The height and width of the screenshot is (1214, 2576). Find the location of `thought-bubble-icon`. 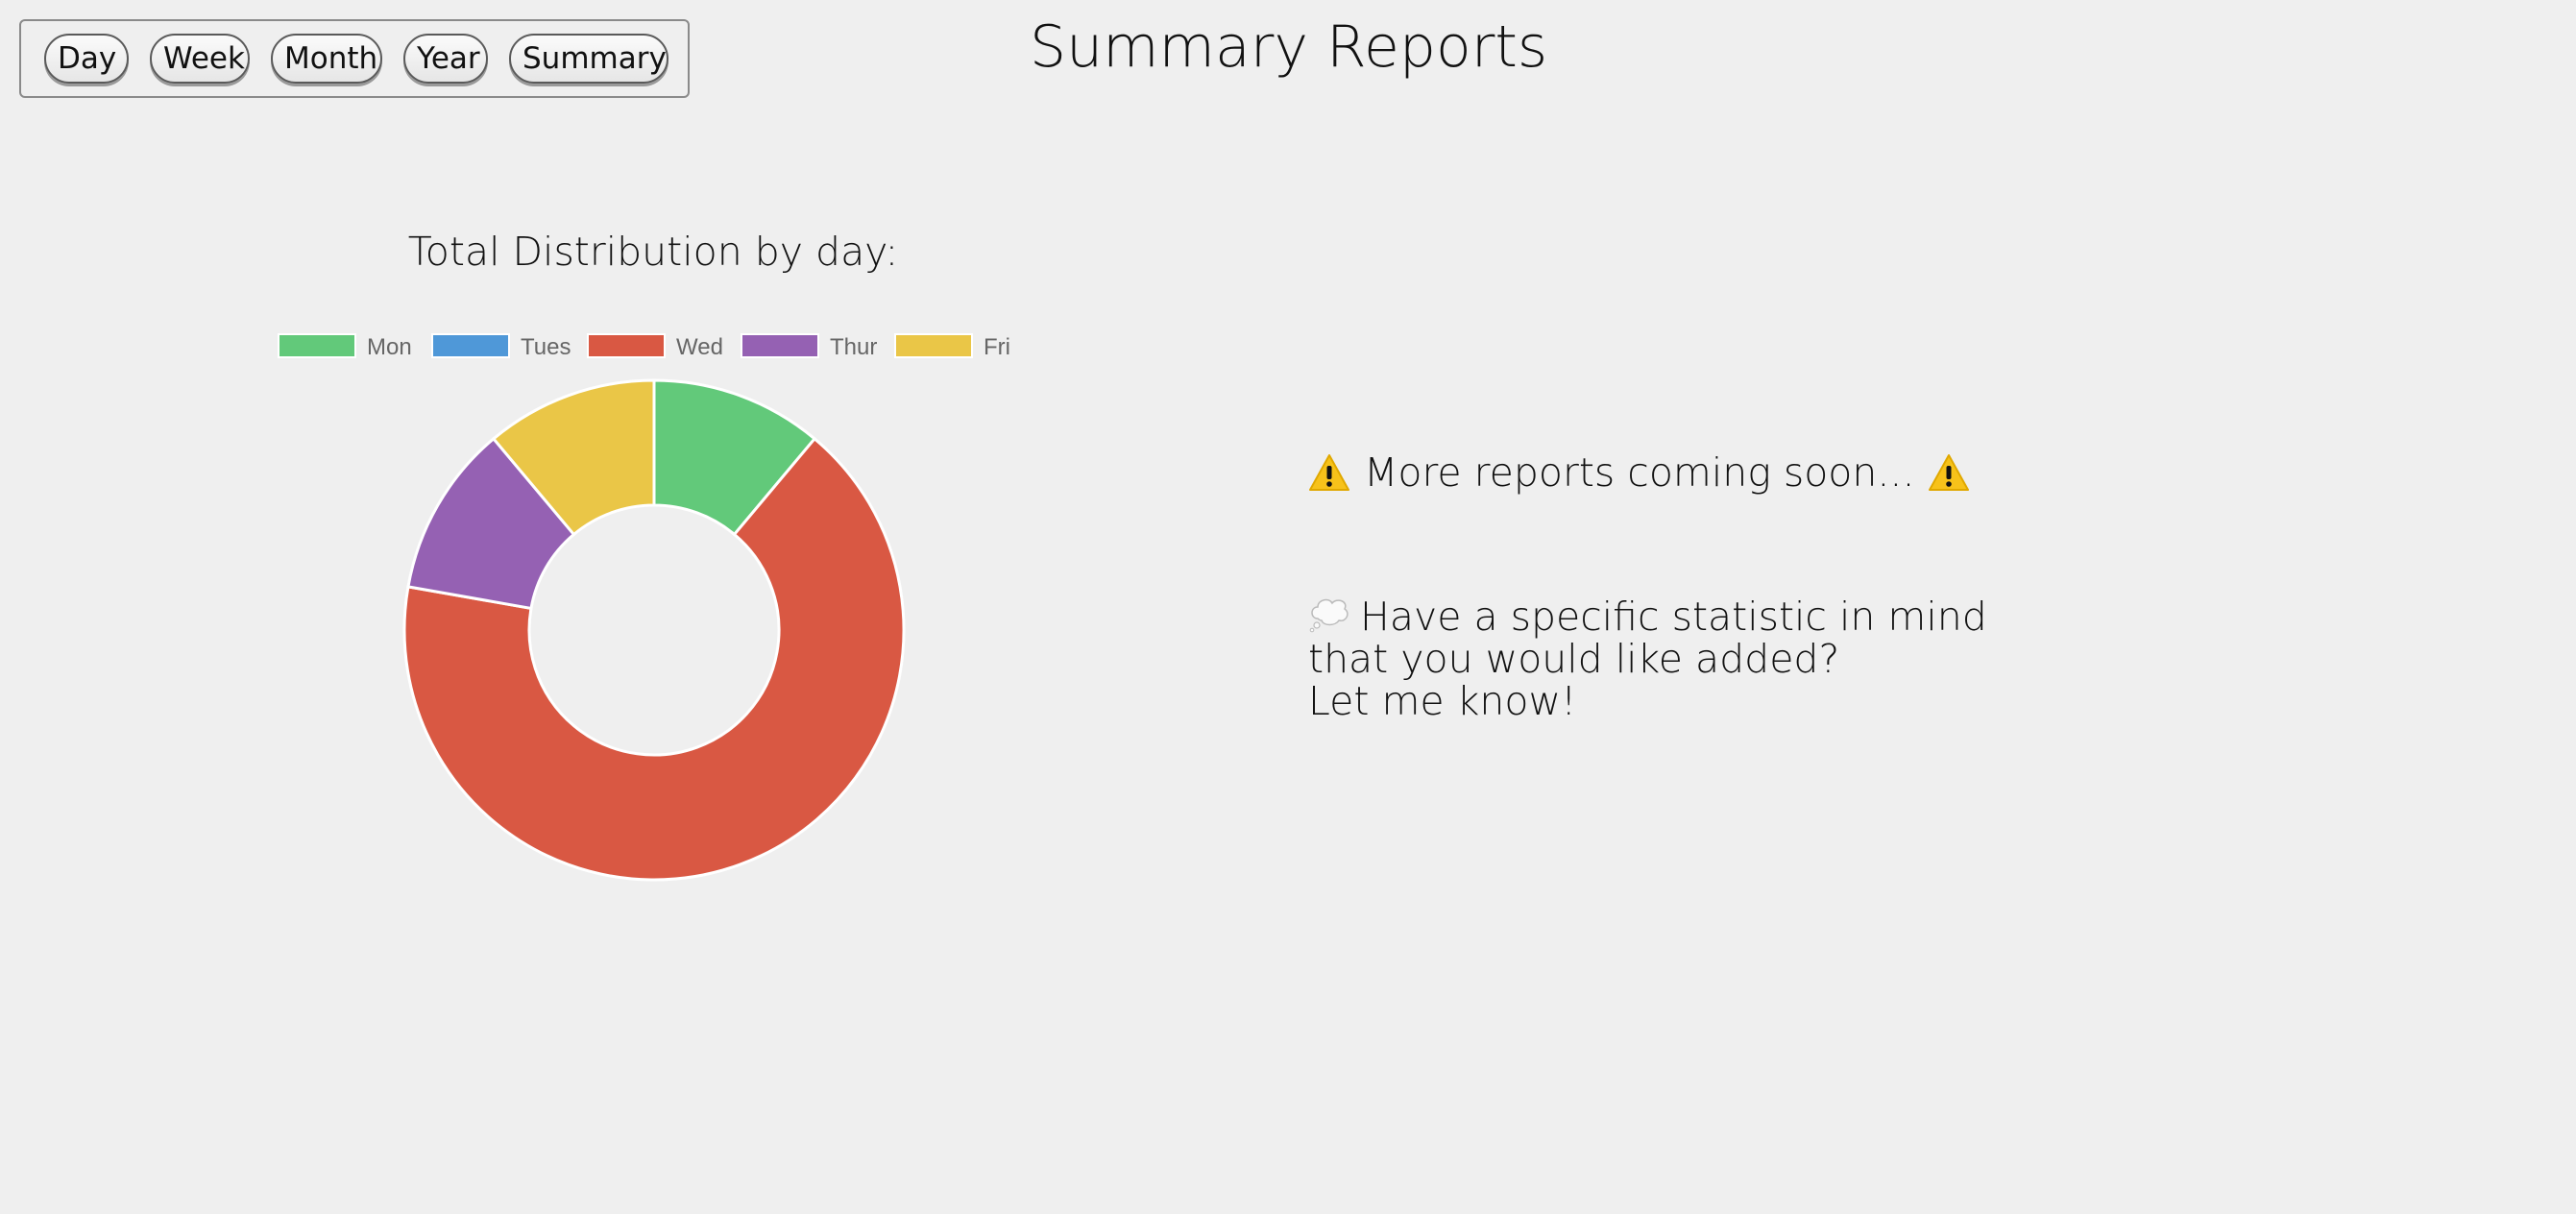

thought-bubble-icon is located at coordinates (1329, 615).